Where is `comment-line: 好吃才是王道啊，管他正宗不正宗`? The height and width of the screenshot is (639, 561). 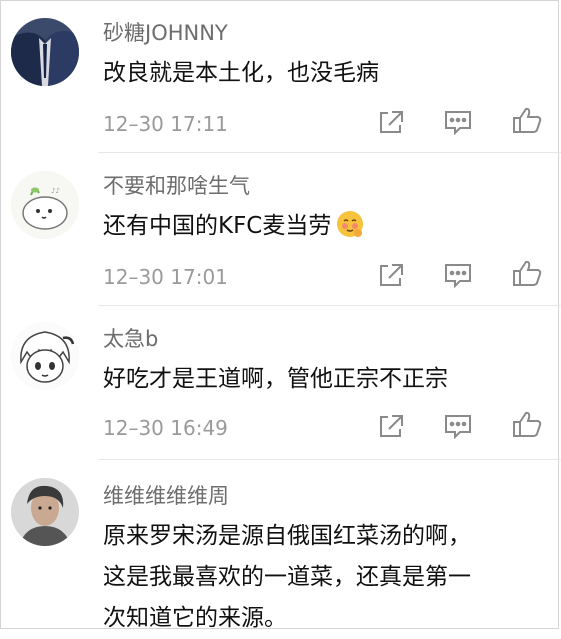
comment-line: 好吃才是王道啊，管他正宗不正宗 is located at coordinates (275, 379).